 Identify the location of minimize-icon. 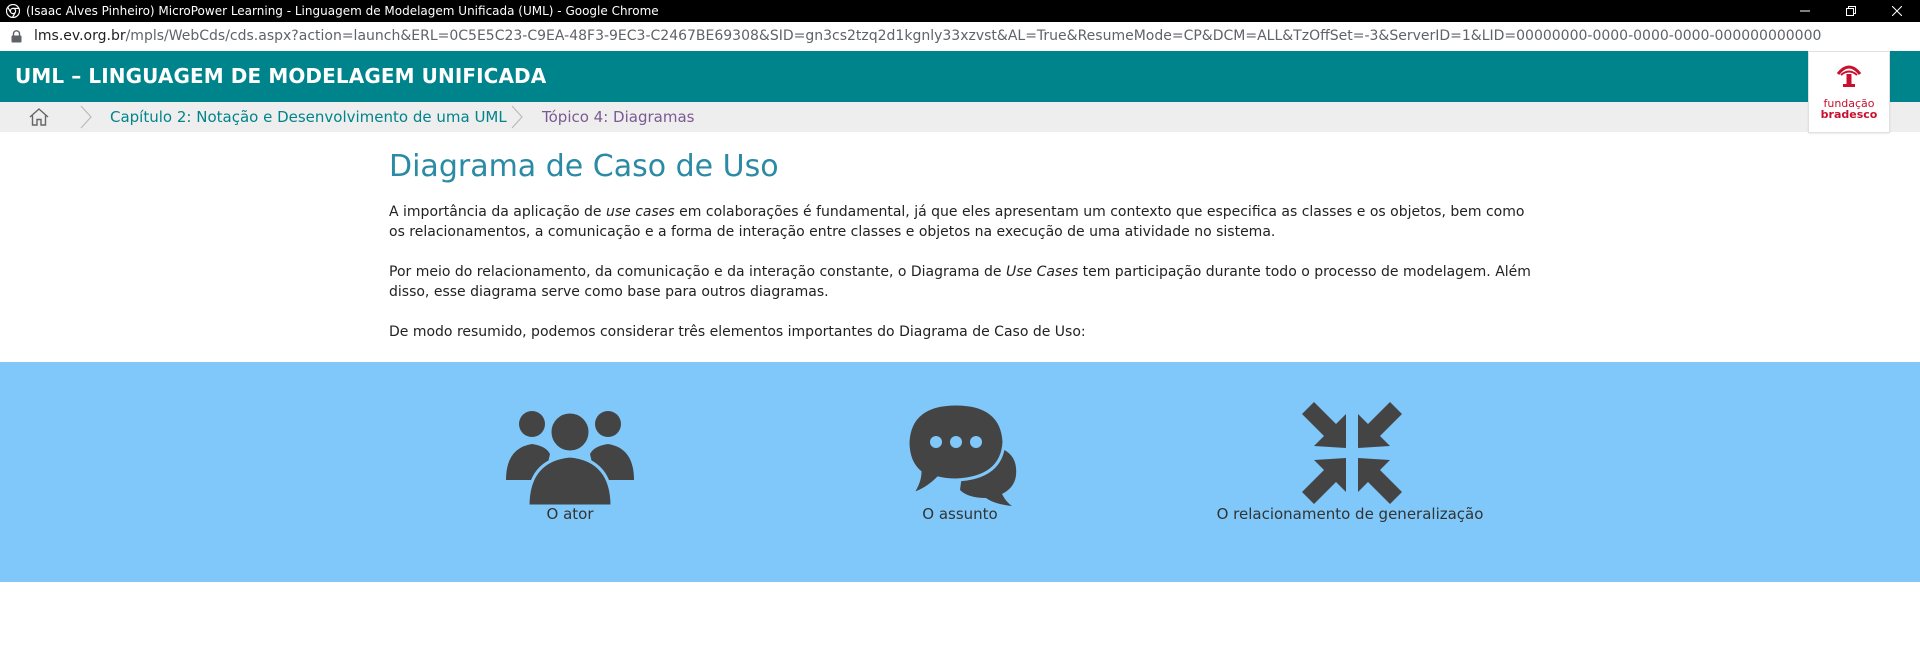
(1805, 11).